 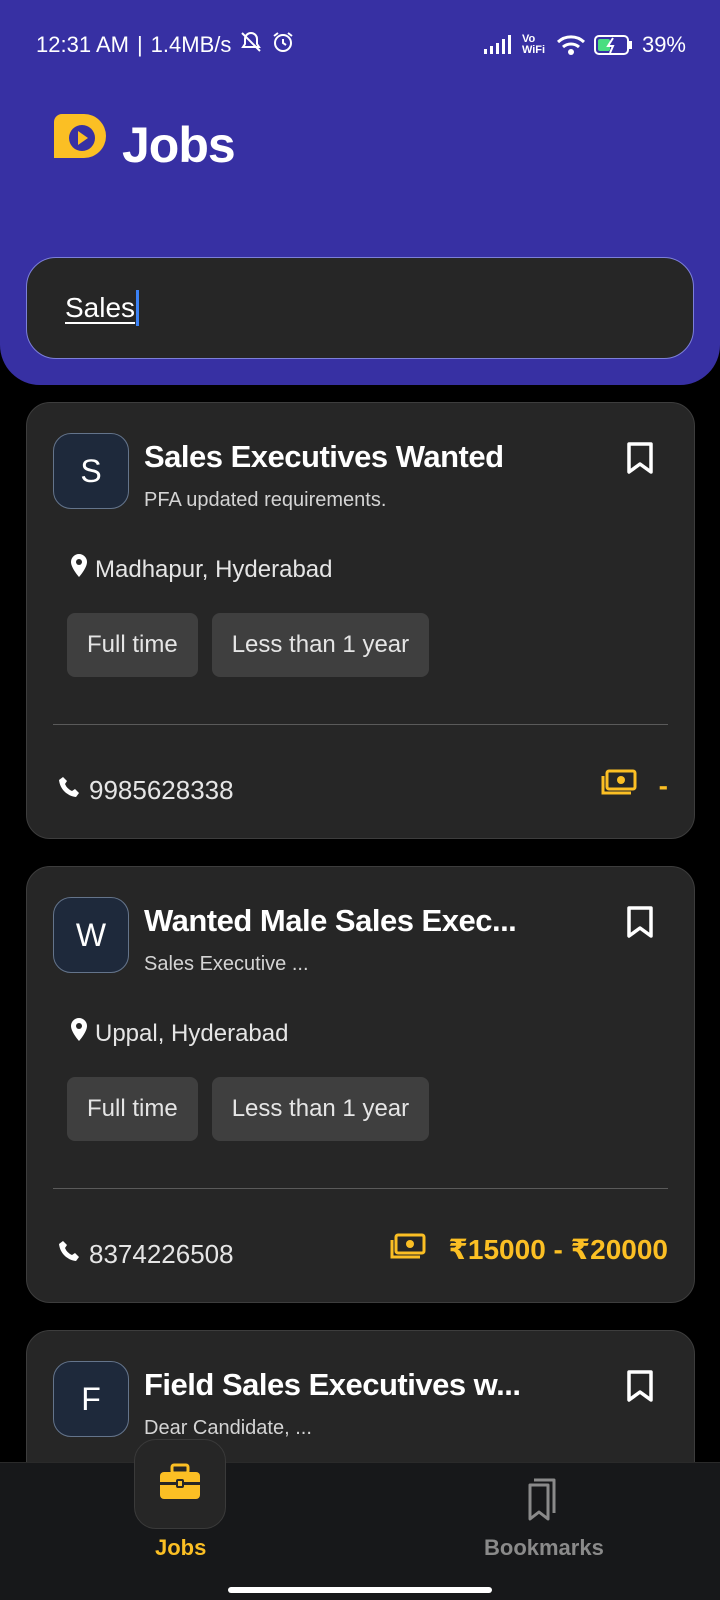 I want to click on job-phone: 9985628338, so click(x=145, y=790).